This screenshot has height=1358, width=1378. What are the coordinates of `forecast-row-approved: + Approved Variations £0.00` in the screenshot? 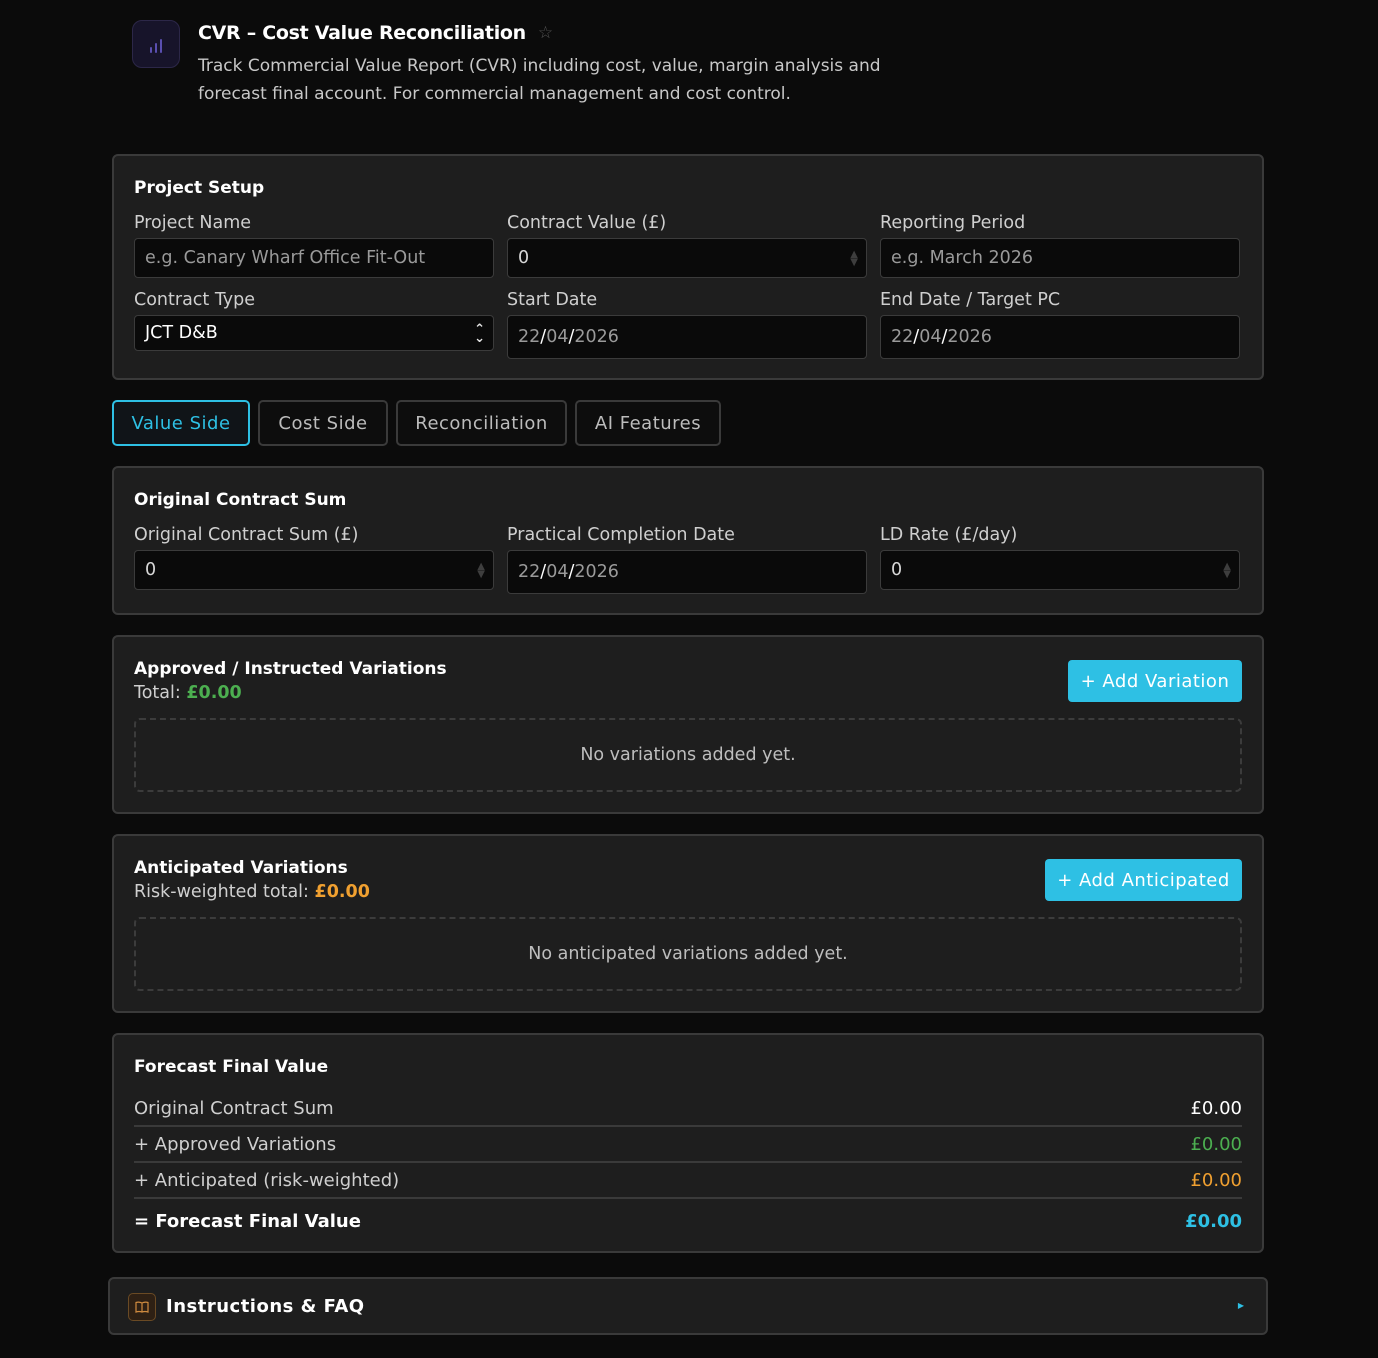 It's located at (688, 1145).